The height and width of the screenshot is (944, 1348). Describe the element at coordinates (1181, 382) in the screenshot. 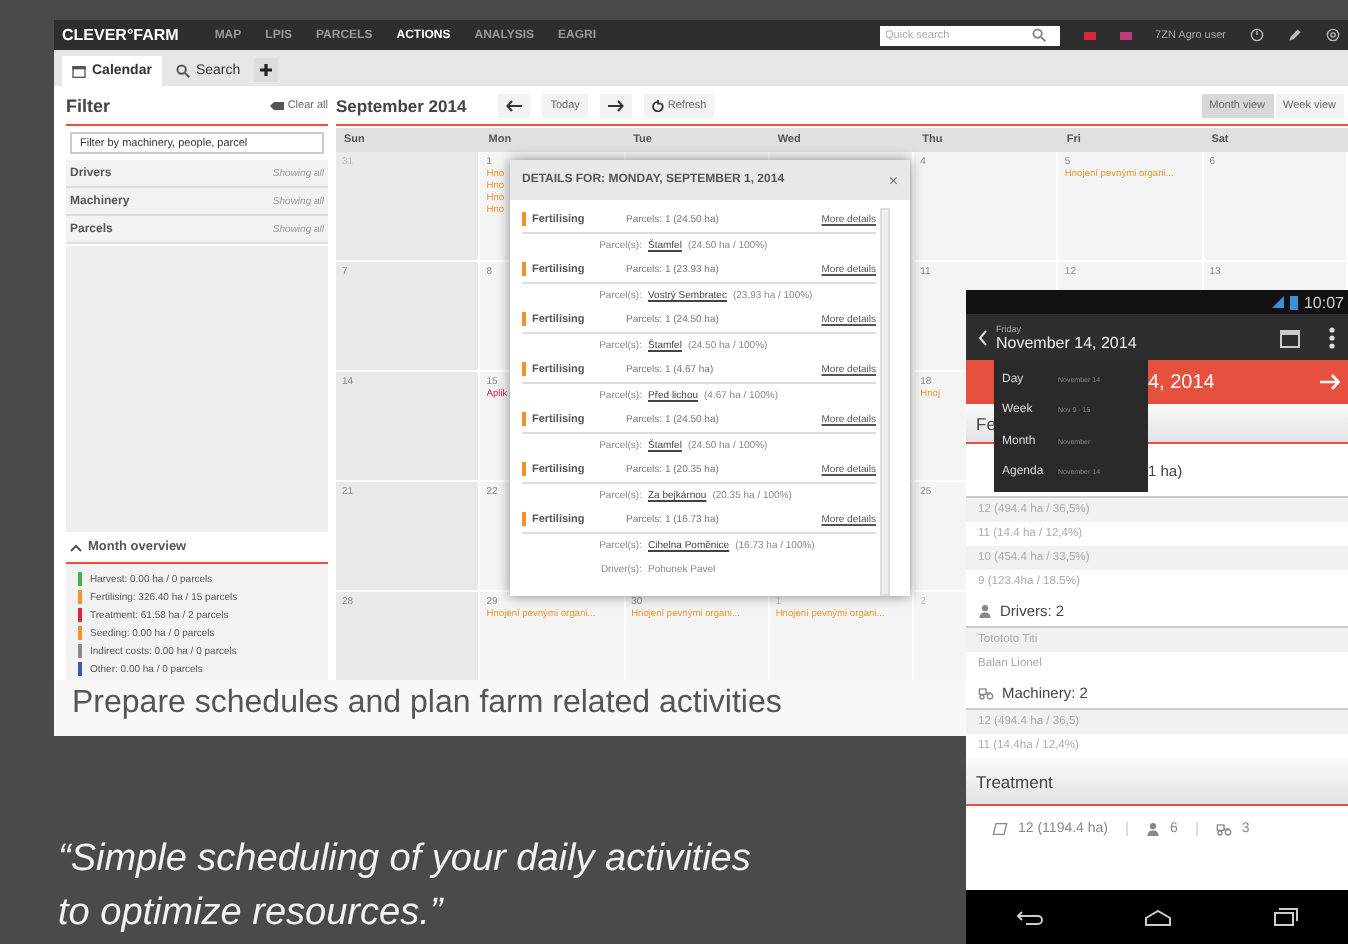

I see `date-bar-text: 4, 2014` at that location.